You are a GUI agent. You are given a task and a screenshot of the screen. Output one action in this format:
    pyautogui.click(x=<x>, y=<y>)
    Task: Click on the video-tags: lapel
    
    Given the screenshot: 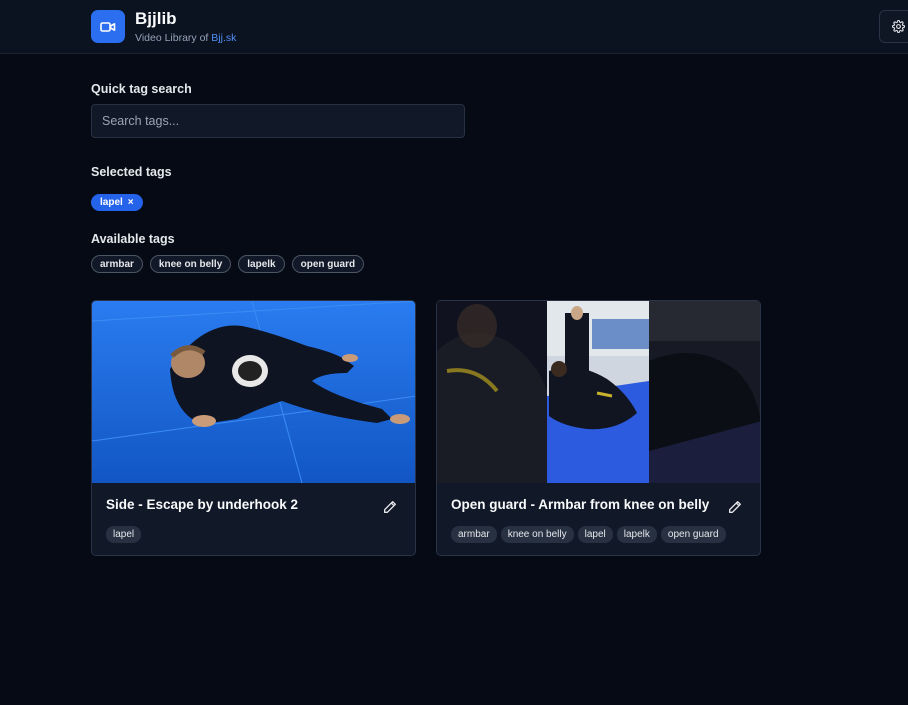 What is the action you would take?
    pyautogui.click(x=124, y=534)
    